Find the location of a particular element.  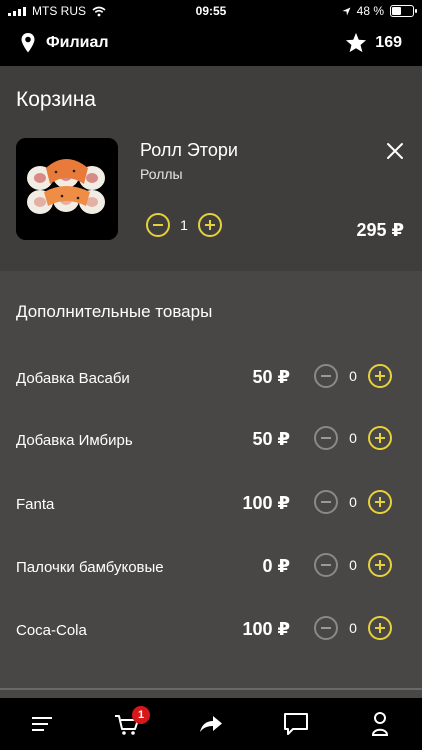

star-icon is located at coordinates (356, 42).